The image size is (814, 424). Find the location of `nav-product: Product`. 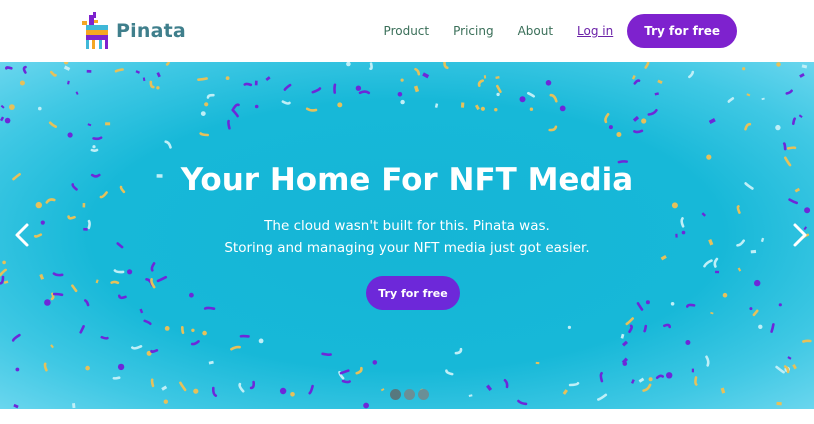

nav-product: Product is located at coordinates (407, 31).